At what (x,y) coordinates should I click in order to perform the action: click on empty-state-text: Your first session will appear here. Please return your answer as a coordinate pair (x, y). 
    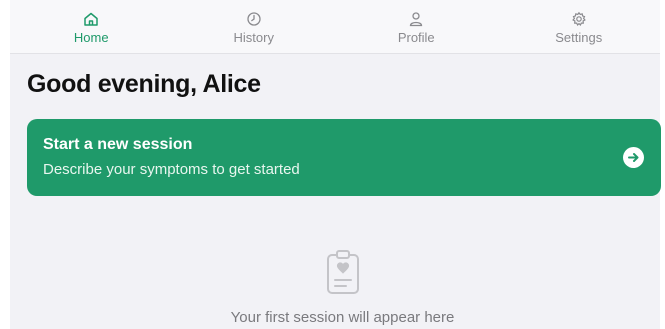
    Looking at the image, I should click on (342, 317).